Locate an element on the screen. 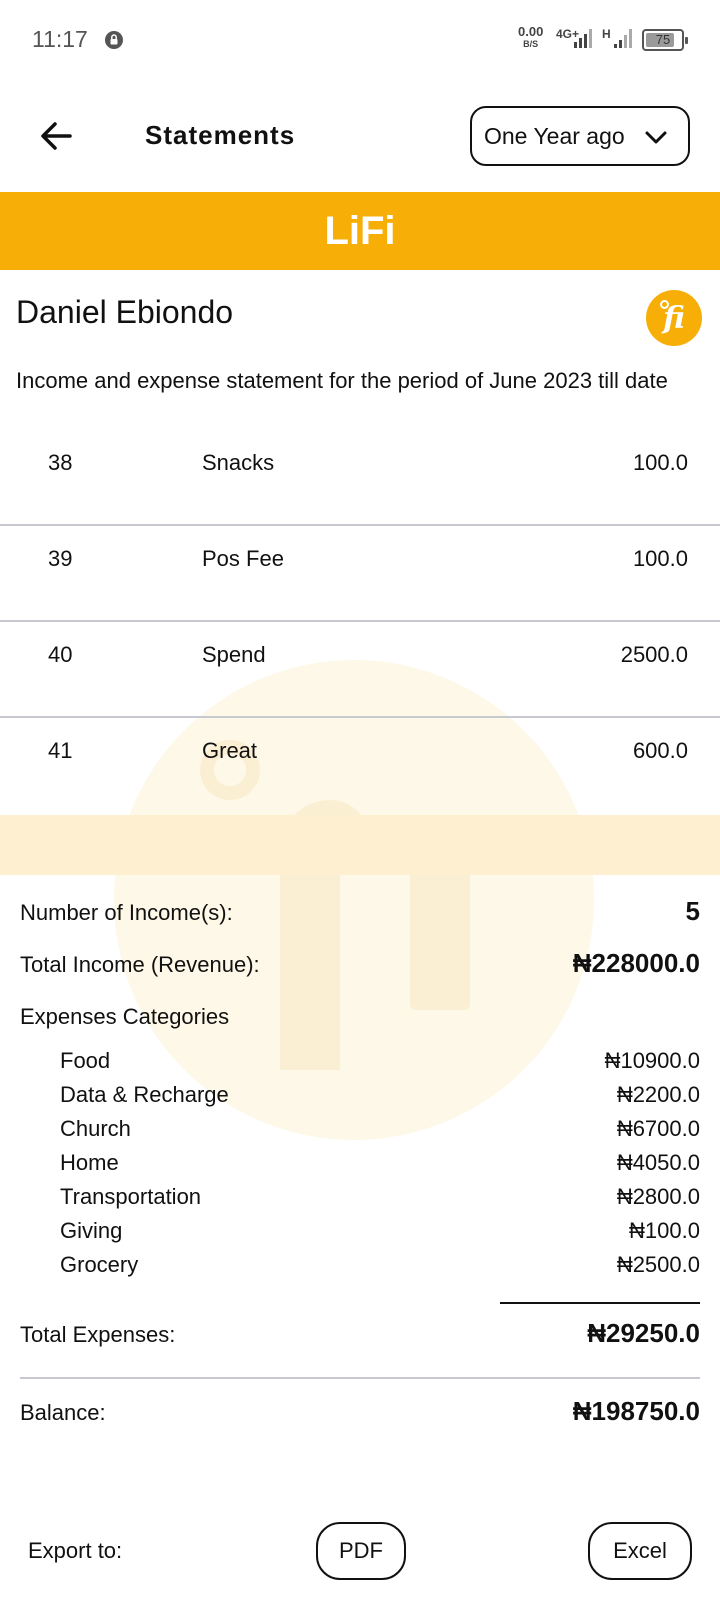  period-dropdown: One Year ago is located at coordinates (580, 136).